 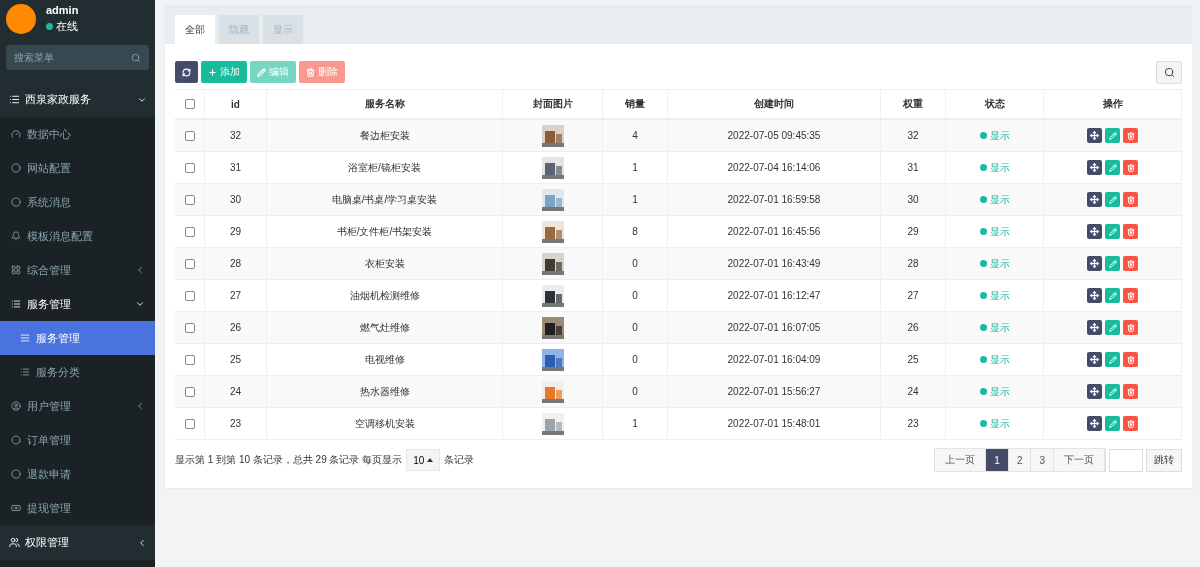 I want to click on table-cell: 2022-07-05 09:45:35, so click(x=774, y=136).